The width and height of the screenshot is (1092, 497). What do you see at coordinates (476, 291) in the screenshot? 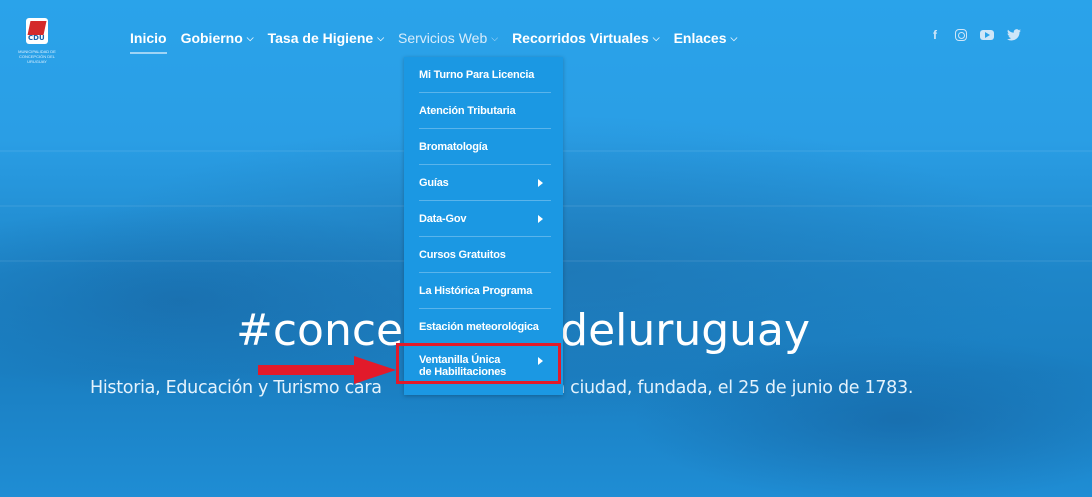
I see `menu-item-label: La Histórica Programa` at bounding box center [476, 291].